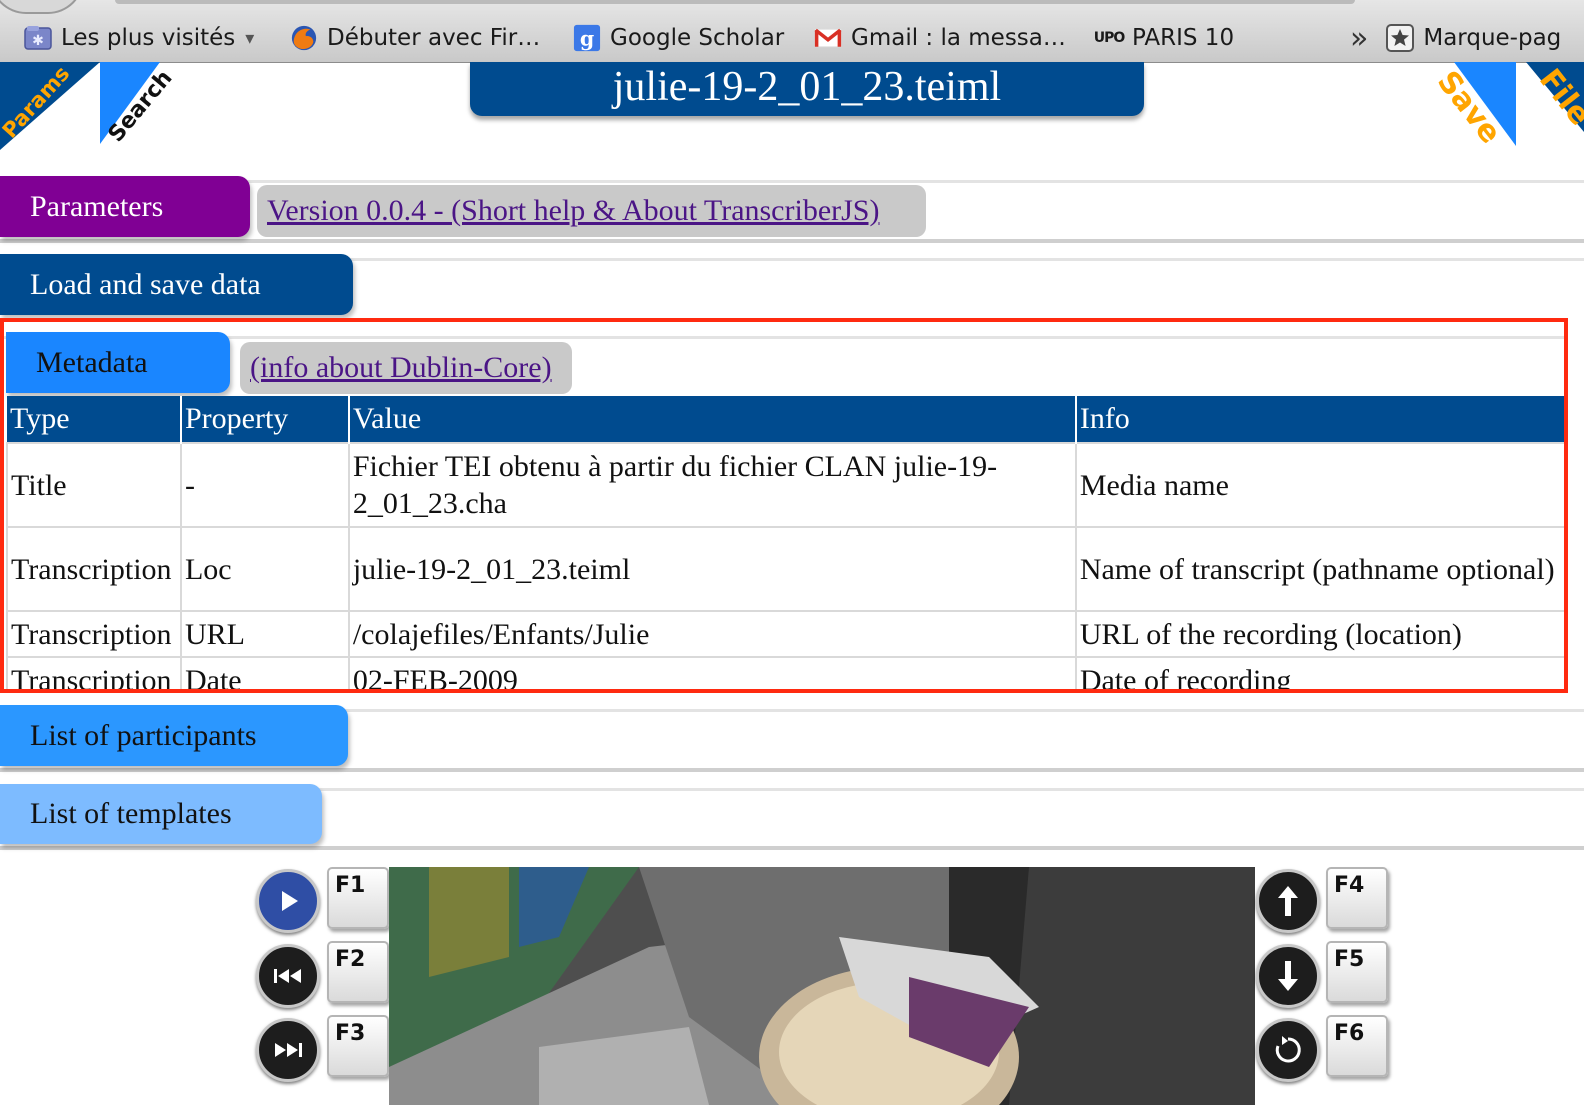 The height and width of the screenshot is (1105, 1584). I want to click on bookmark-star-icon, so click(1400, 38).